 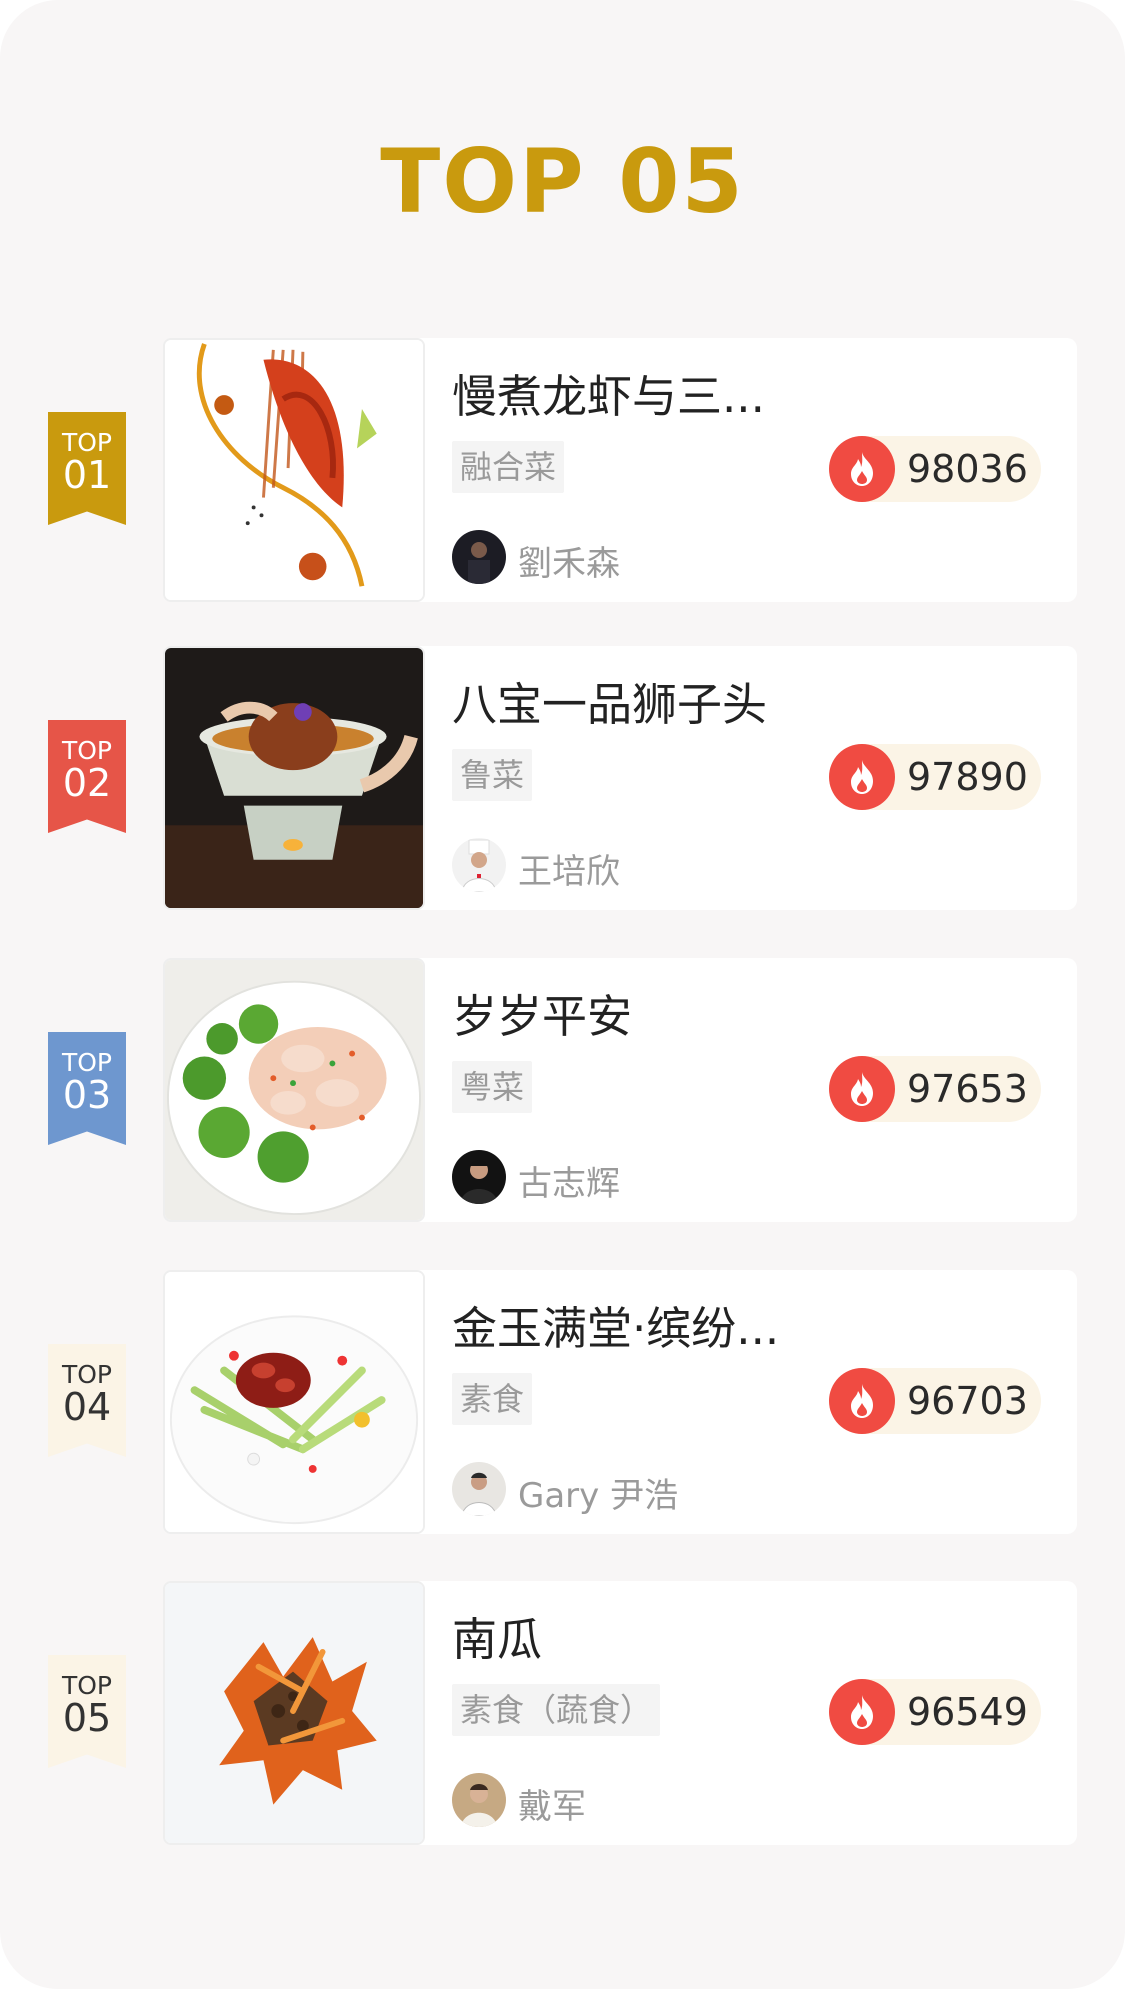 I want to click on dish-title: 南瓜, so click(x=497, y=1639).